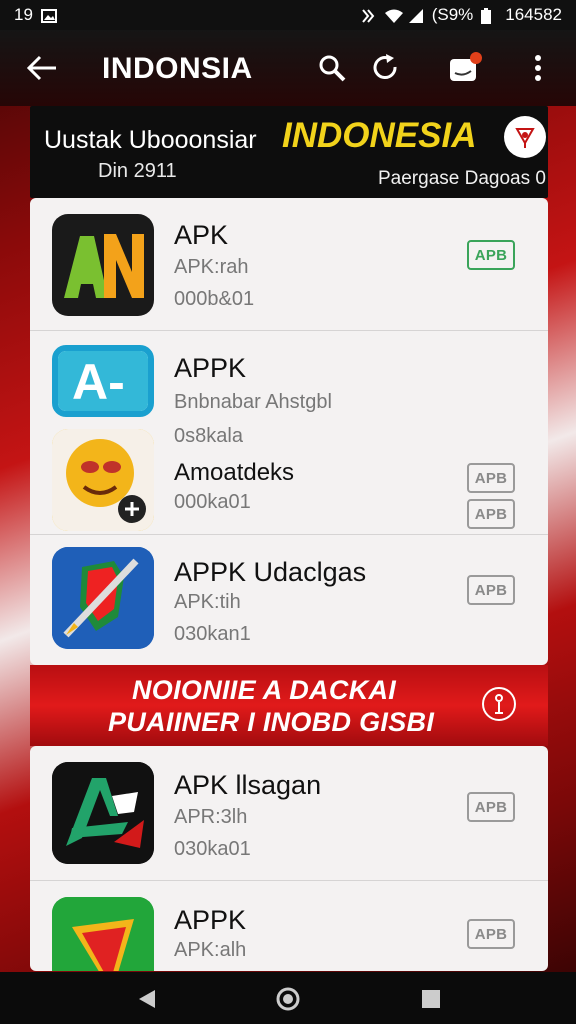 This screenshot has height=1024, width=576. I want to click on app-subtitle: APR:3lh, so click(211, 817).